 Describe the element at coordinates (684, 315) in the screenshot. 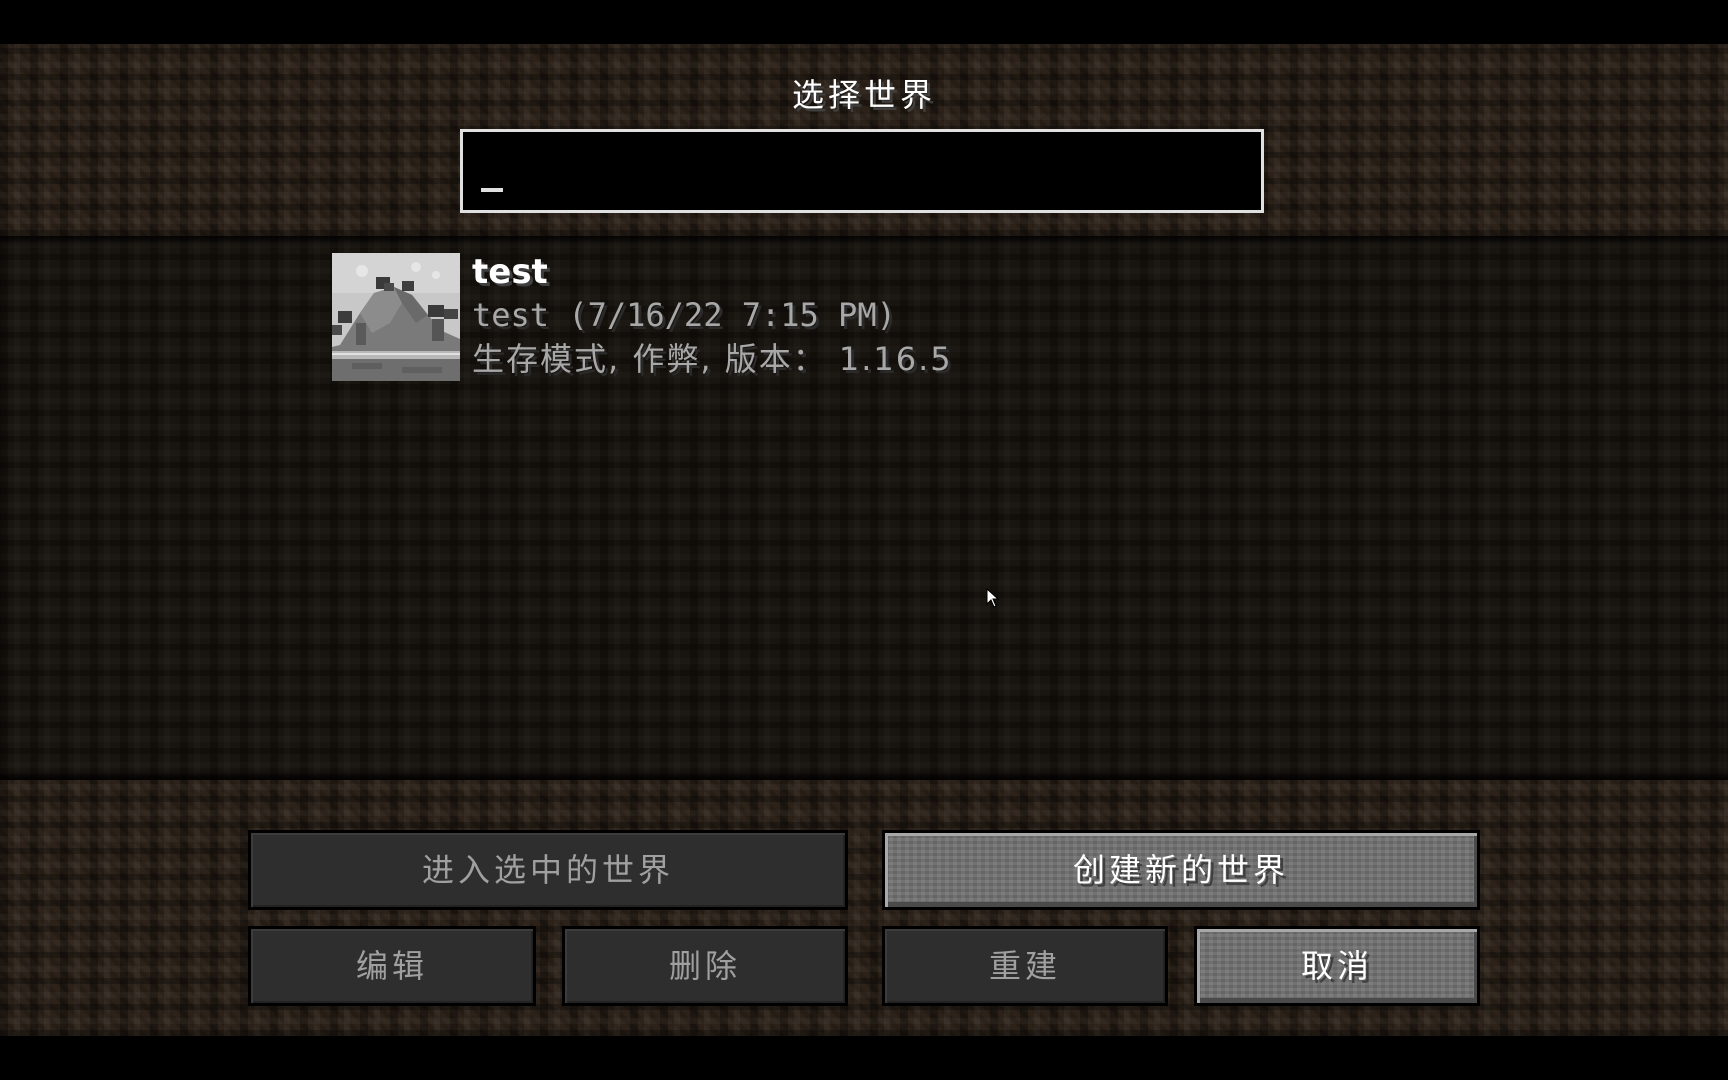

I see `world-info: test (7/16/22 7:15 PM)` at that location.